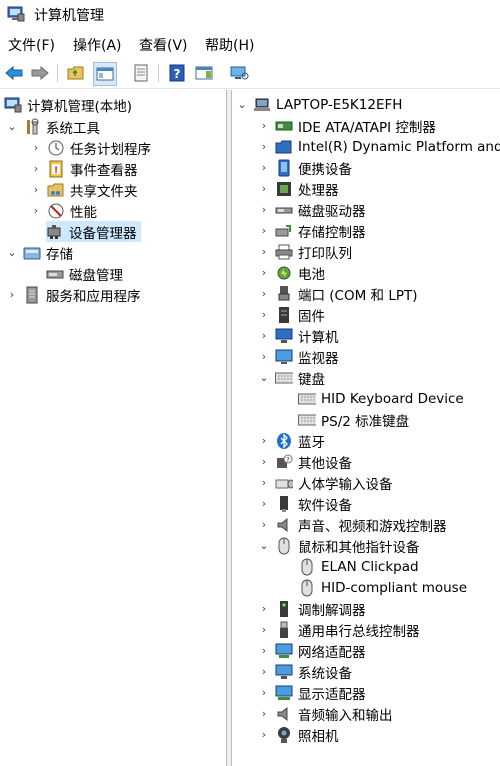 The image size is (500, 766). What do you see at coordinates (305, 671) in the screenshot?
I see `device-category: › 系统设备` at bounding box center [305, 671].